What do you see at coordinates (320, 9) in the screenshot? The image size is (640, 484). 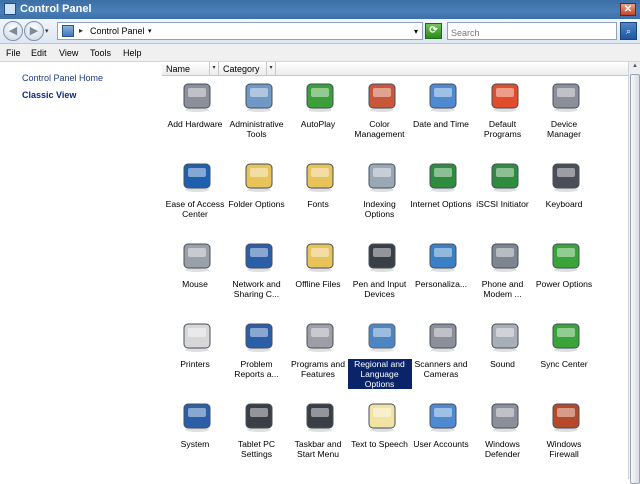 I see `title-bar: Control Panel ✕` at bounding box center [320, 9].